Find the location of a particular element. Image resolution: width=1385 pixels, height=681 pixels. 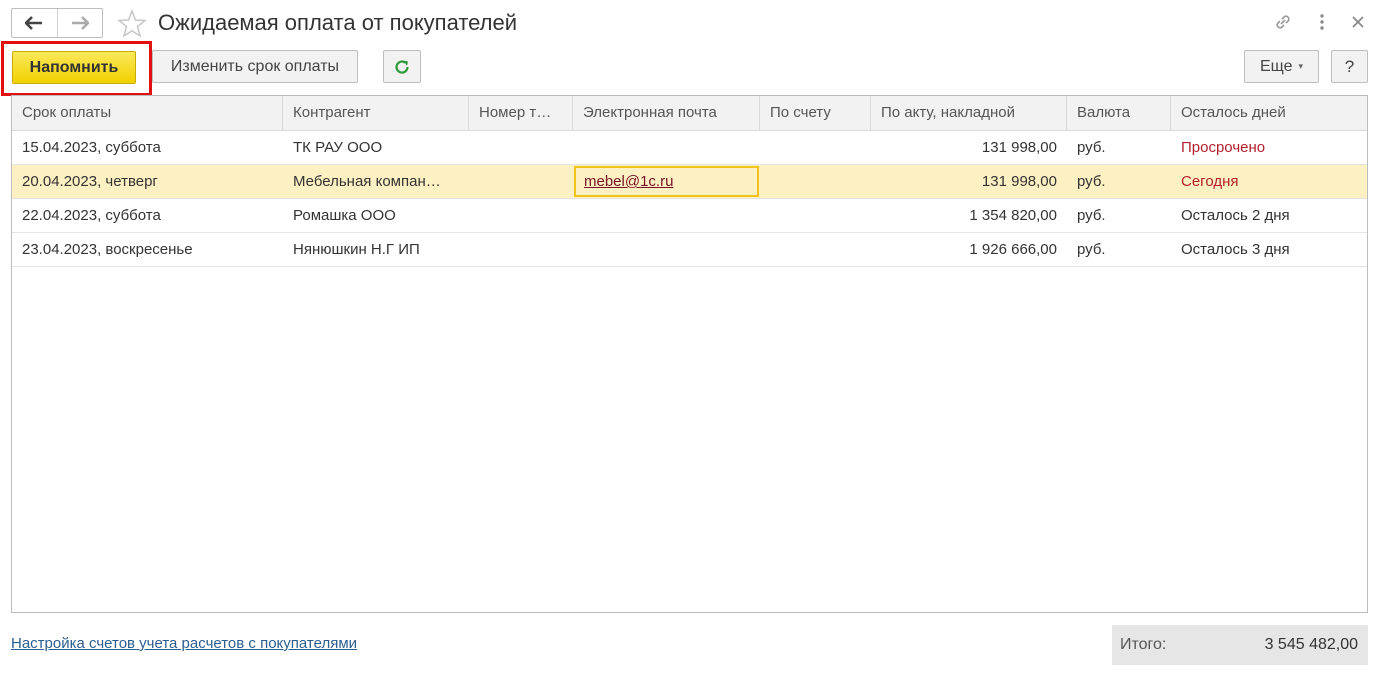

navigation-buttons is located at coordinates (57, 23).